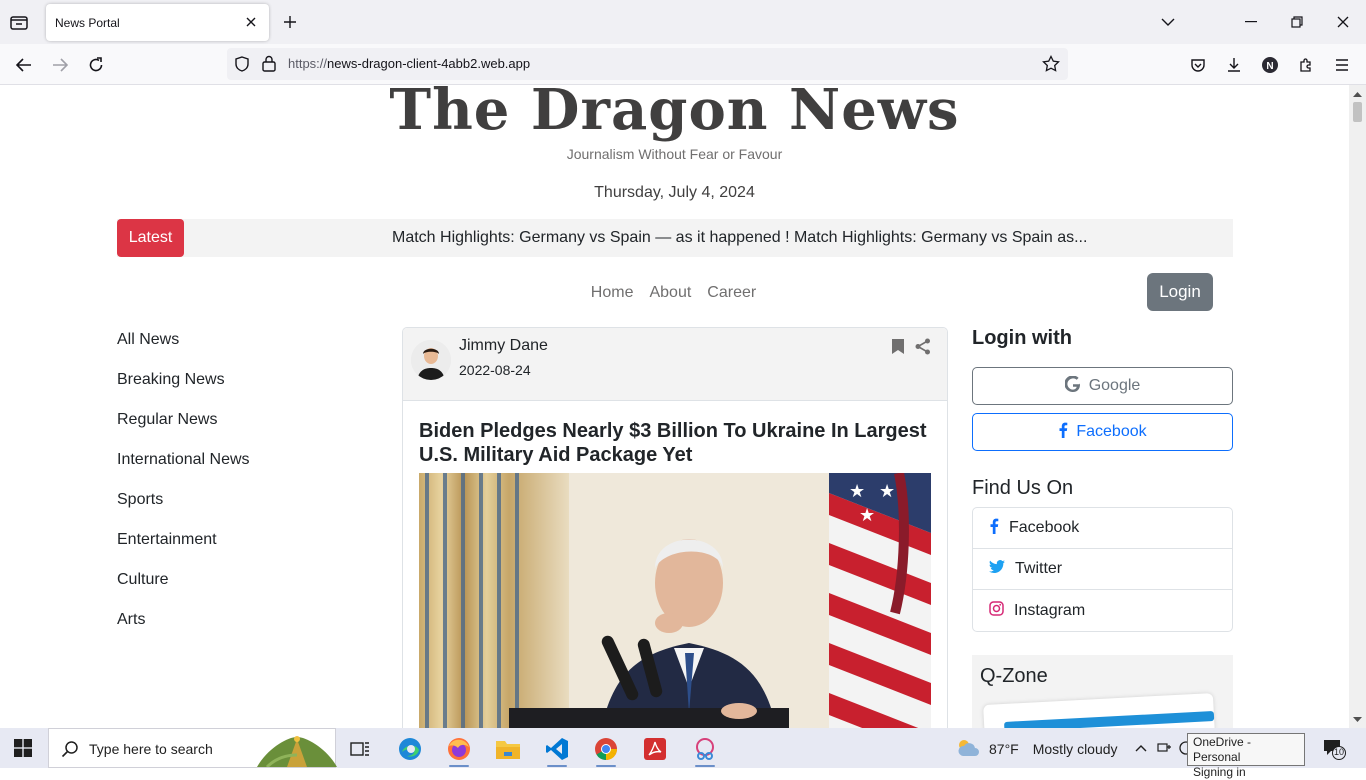 The height and width of the screenshot is (780, 1366). Describe the element at coordinates (495, 370) in the screenshot. I see `publish-date: 2022-08-24` at that location.